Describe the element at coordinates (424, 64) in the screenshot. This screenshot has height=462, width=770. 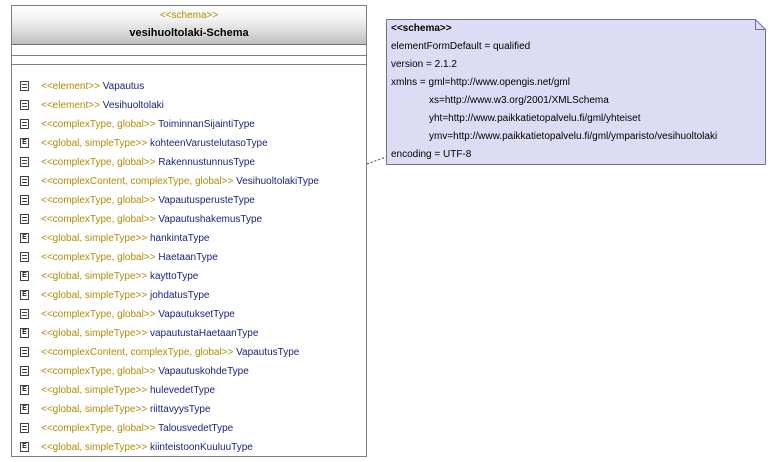
I see `note-line: version = 2.1.2` at that location.